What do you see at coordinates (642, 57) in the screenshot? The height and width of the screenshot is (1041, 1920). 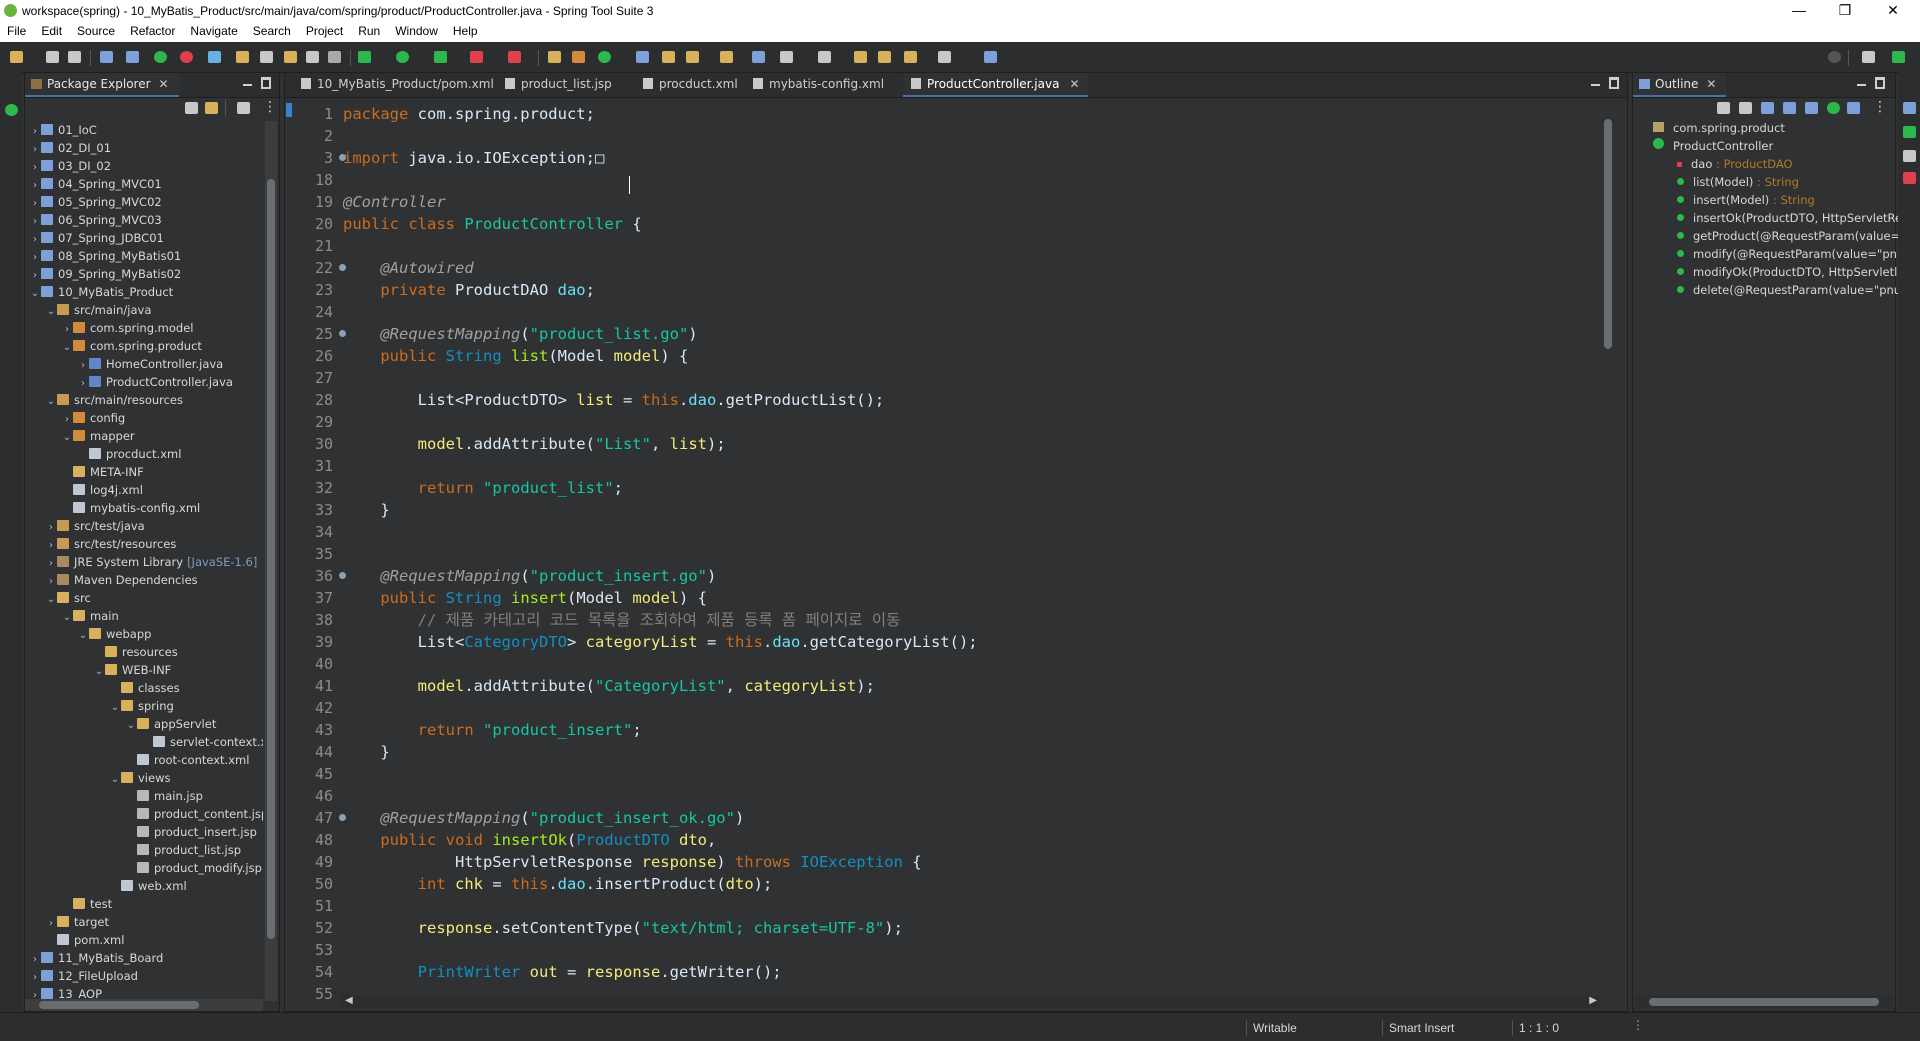 I see `open-task-icon` at bounding box center [642, 57].